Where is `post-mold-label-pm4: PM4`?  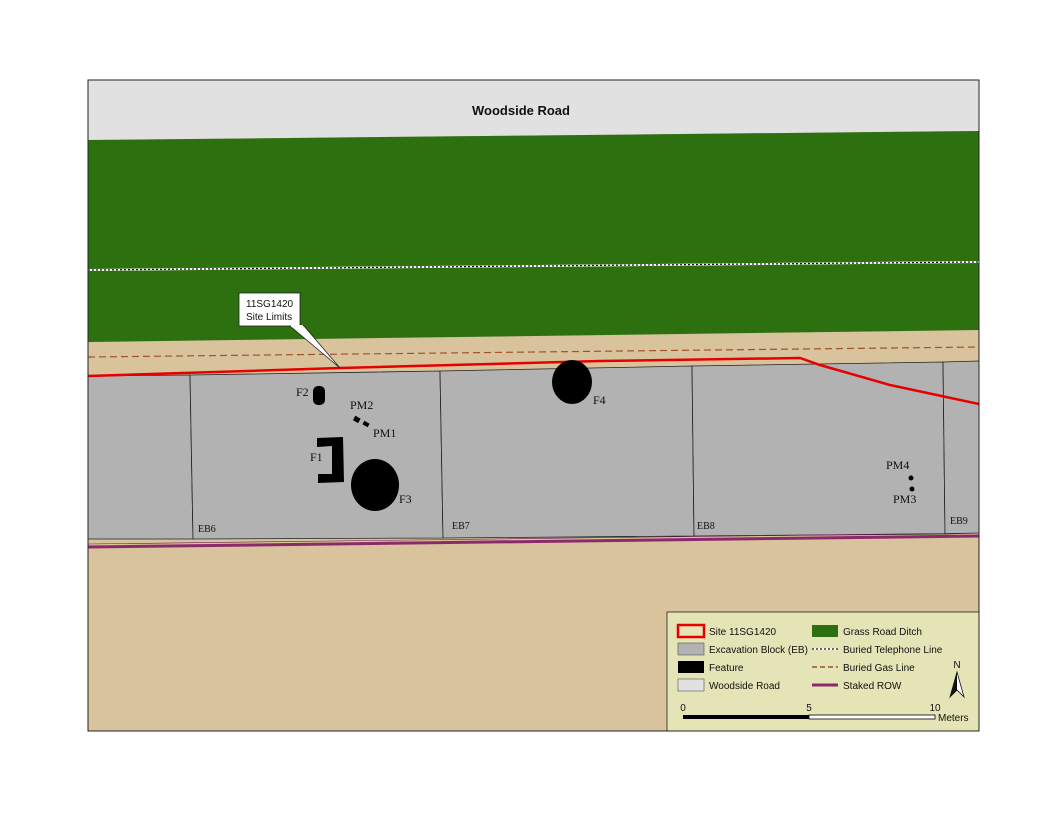 post-mold-label-pm4: PM4 is located at coordinates (897, 465).